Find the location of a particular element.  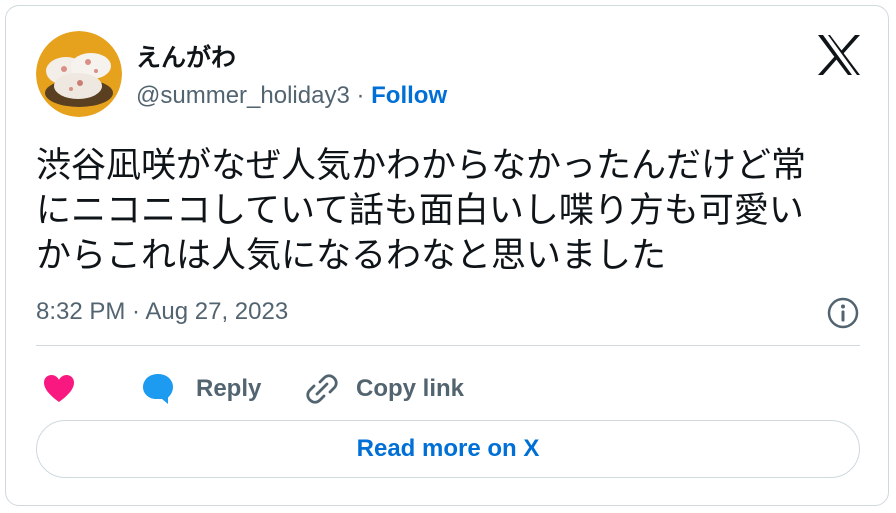

copy-link-button: Copy link is located at coordinates (384, 389).